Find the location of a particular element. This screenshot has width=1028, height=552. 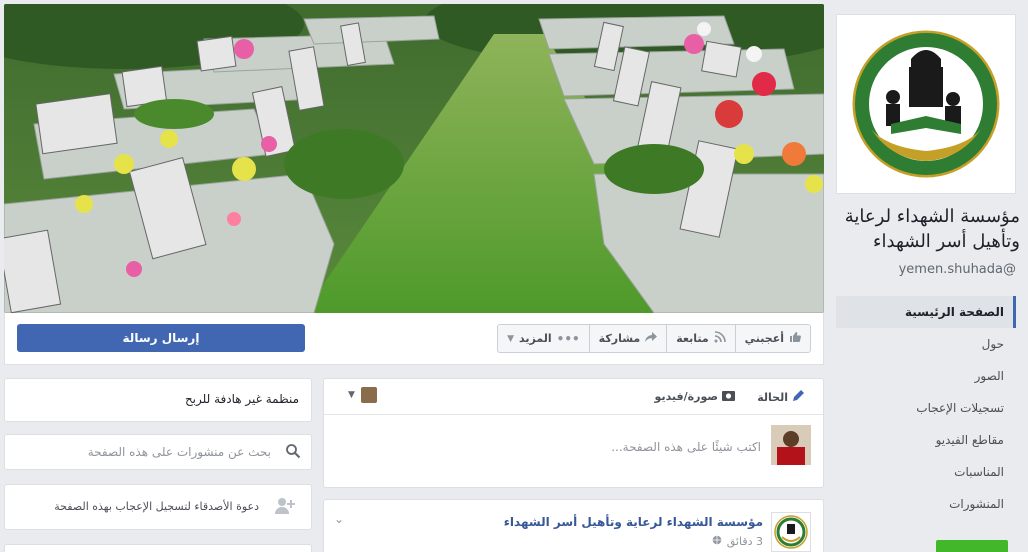

share-button: مشاركة is located at coordinates (627, 338).